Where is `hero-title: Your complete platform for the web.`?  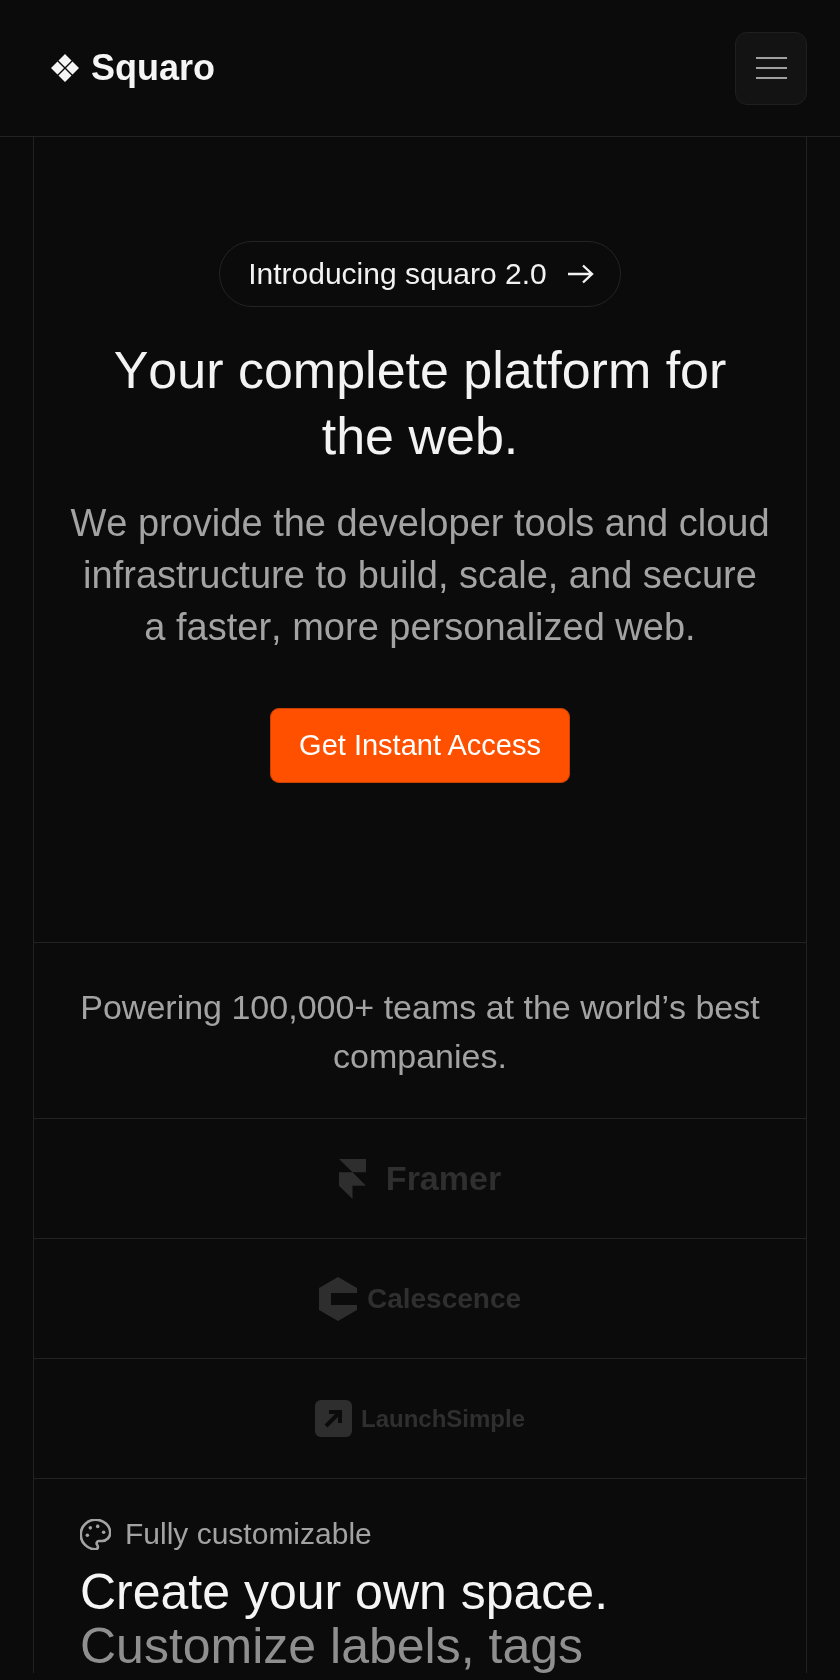
hero-title: Your complete platform for the web. is located at coordinates (420, 403).